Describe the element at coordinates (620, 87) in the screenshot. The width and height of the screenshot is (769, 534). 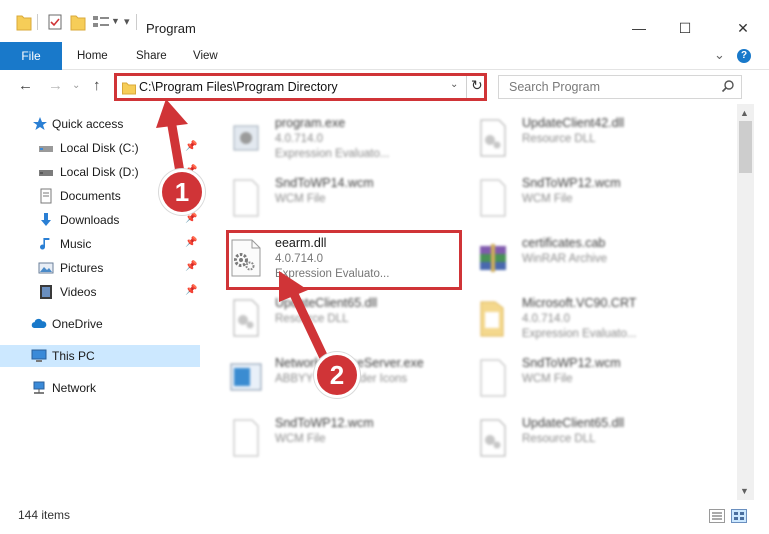
I see `search-input: Search Program` at that location.